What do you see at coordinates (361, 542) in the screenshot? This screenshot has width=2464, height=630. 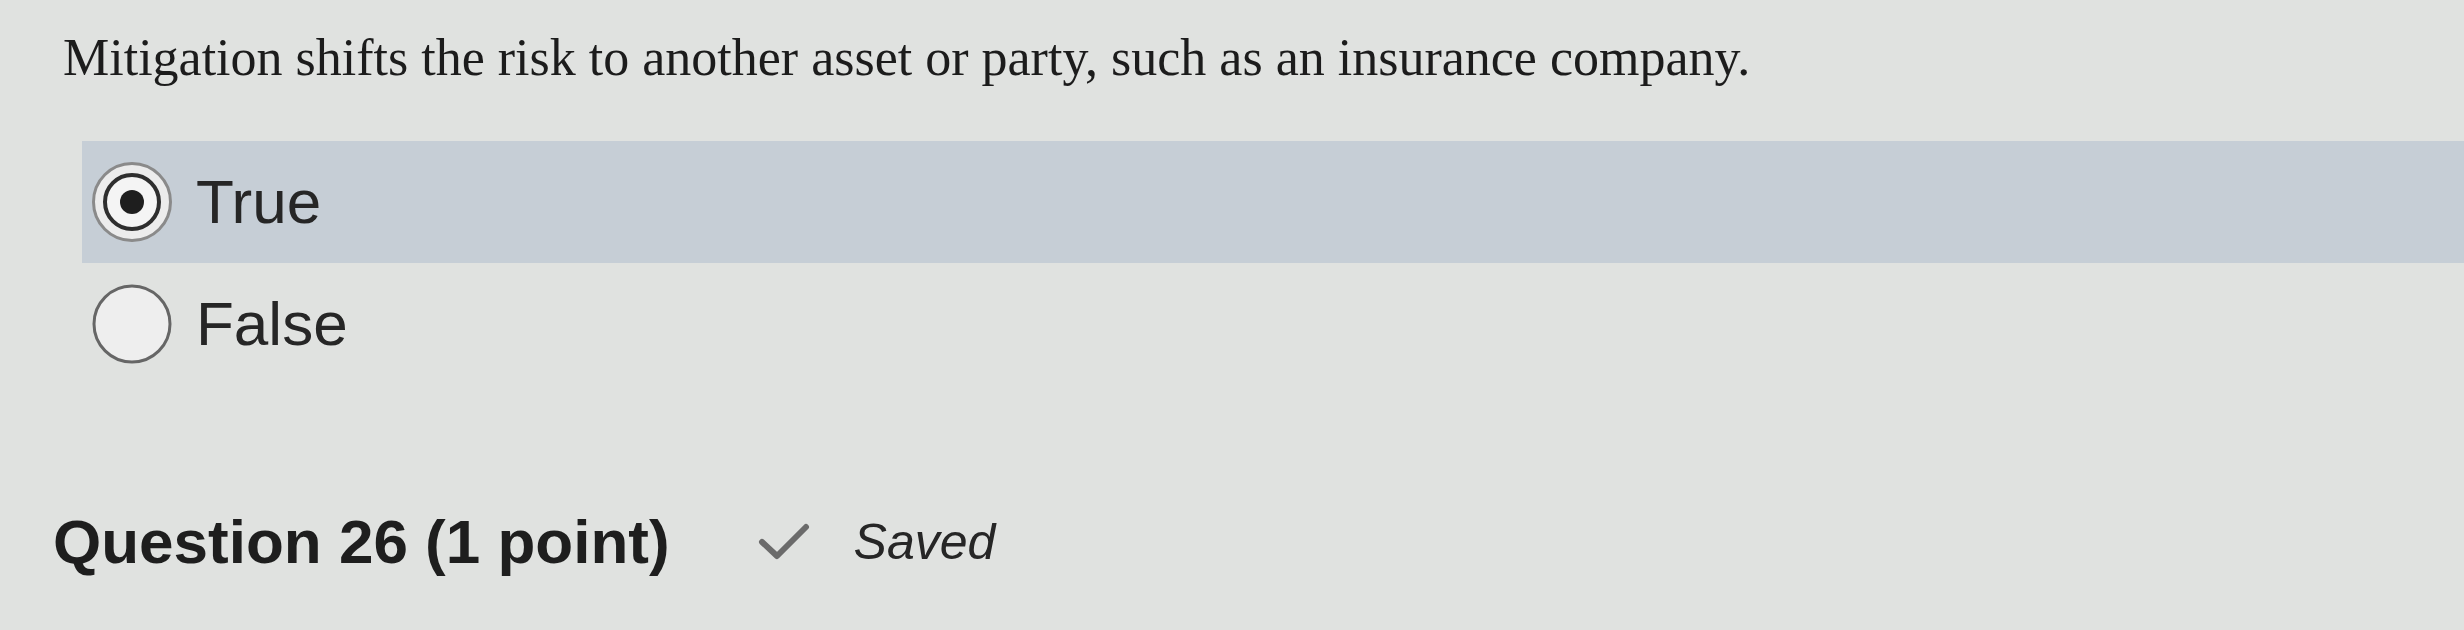 I see `question-heading: Question 26 (1 point)` at bounding box center [361, 542].